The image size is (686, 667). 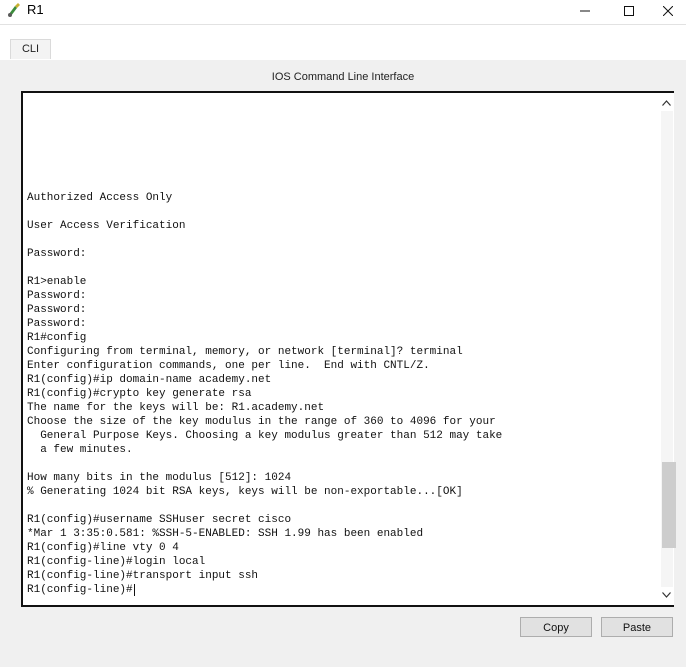 I want to click on scroll-up-button, so click(x=666, y=103).